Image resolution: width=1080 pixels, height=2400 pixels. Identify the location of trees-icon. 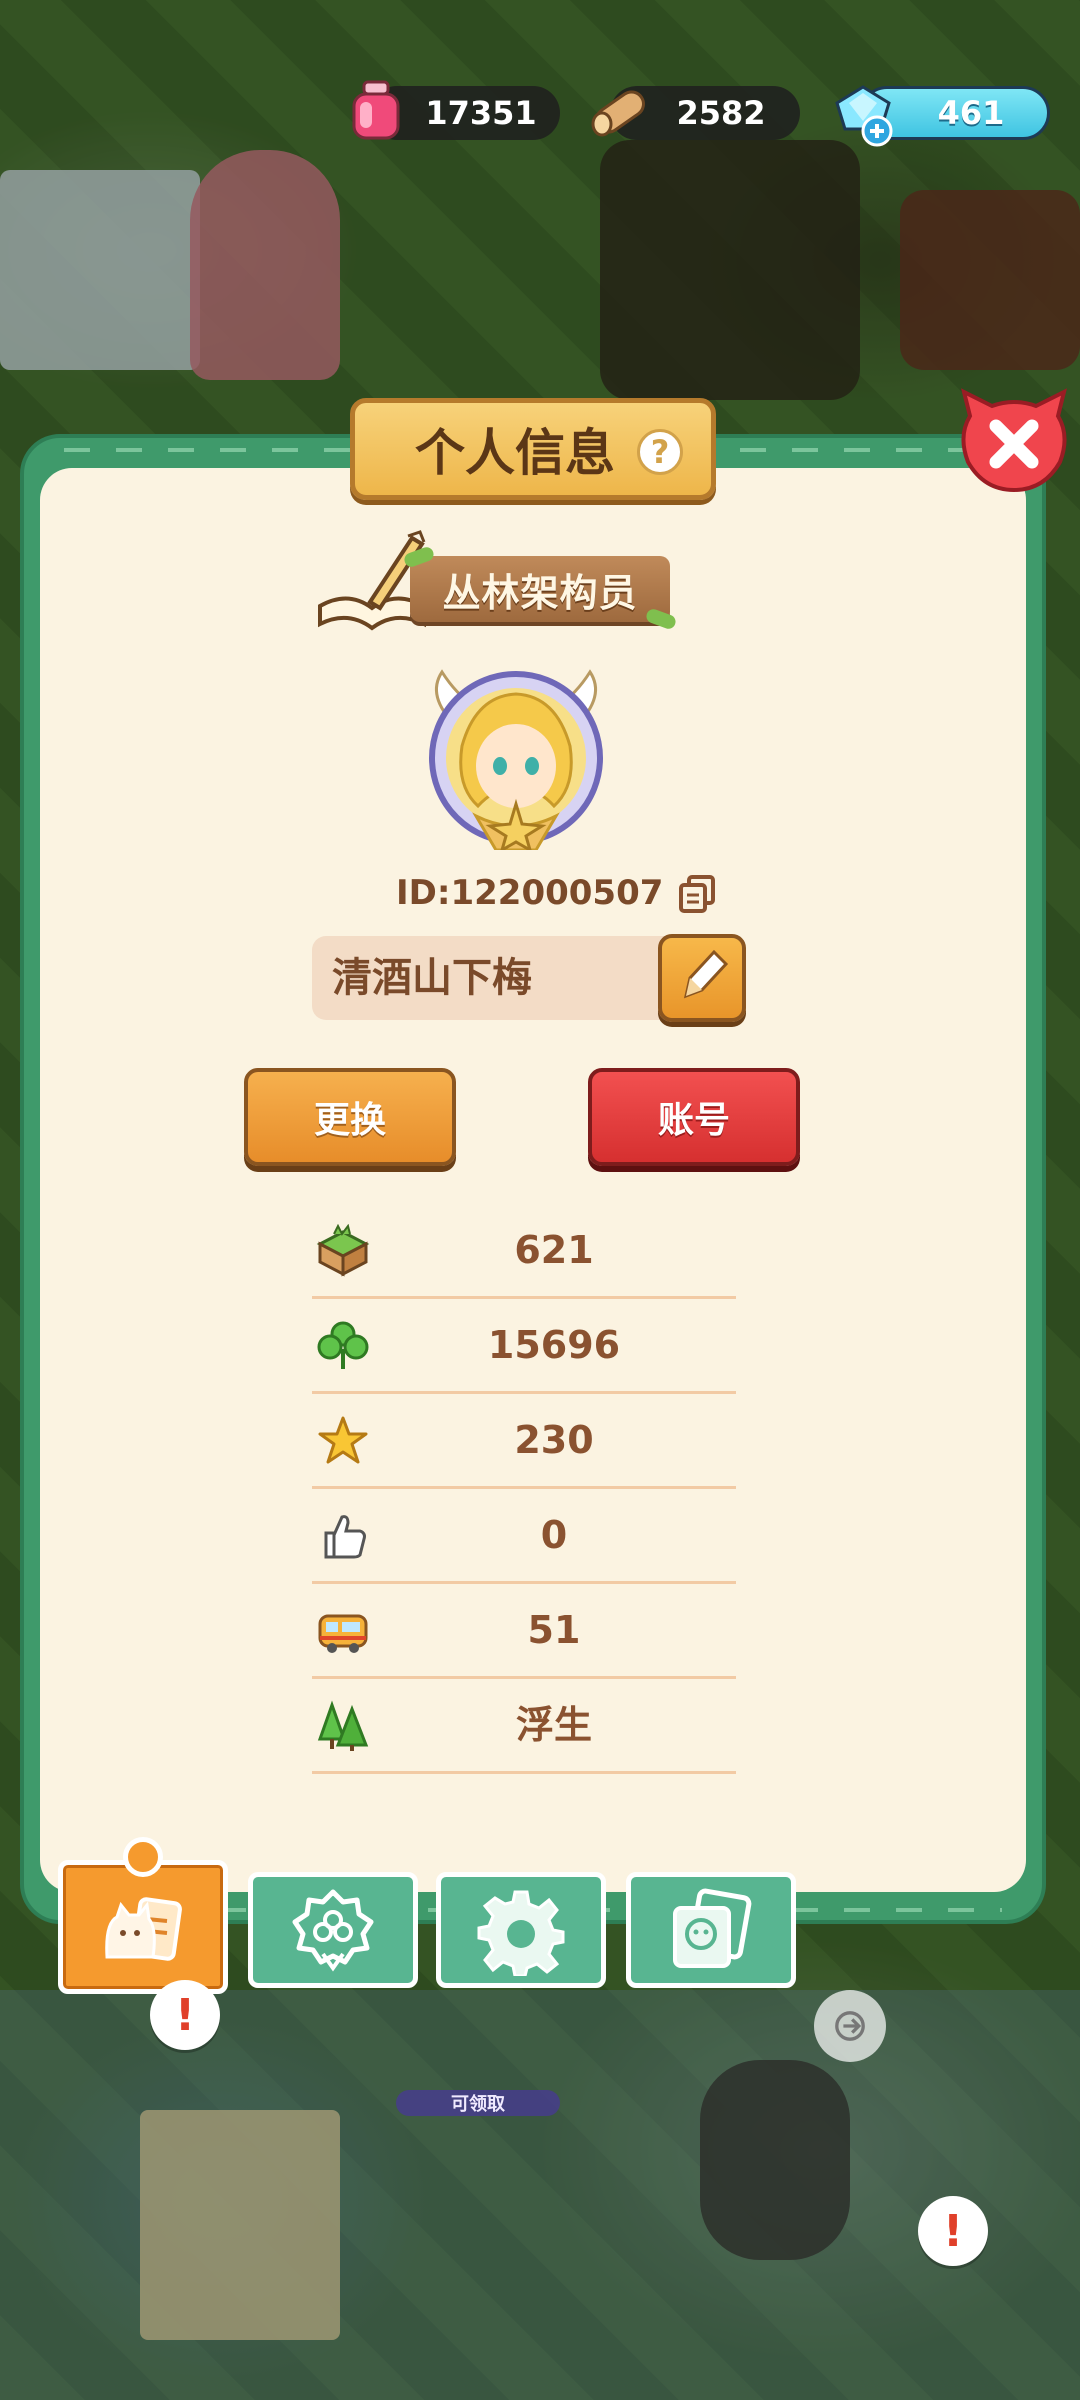
(343, 1725).